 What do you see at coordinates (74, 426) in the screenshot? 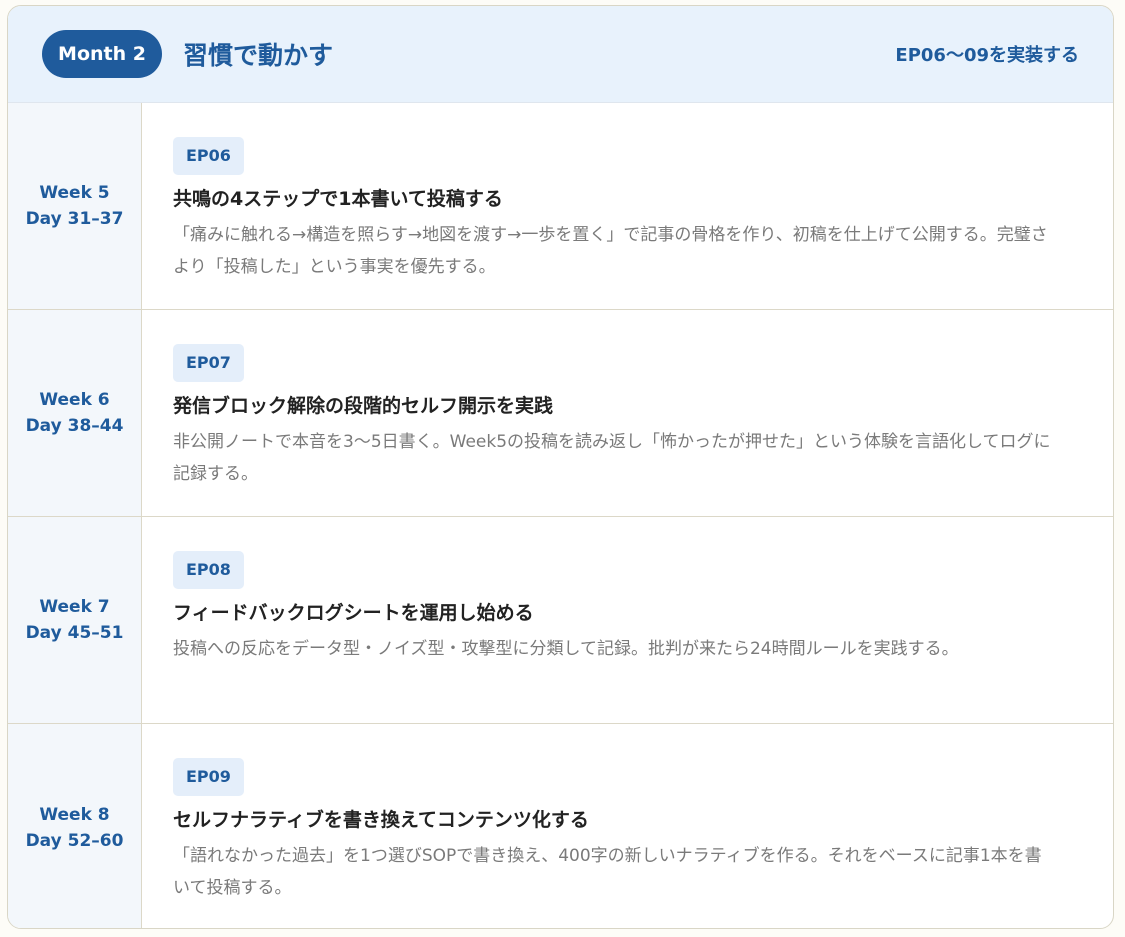
I see `day-range: Day 38–44` at bounding box center [74, 426].